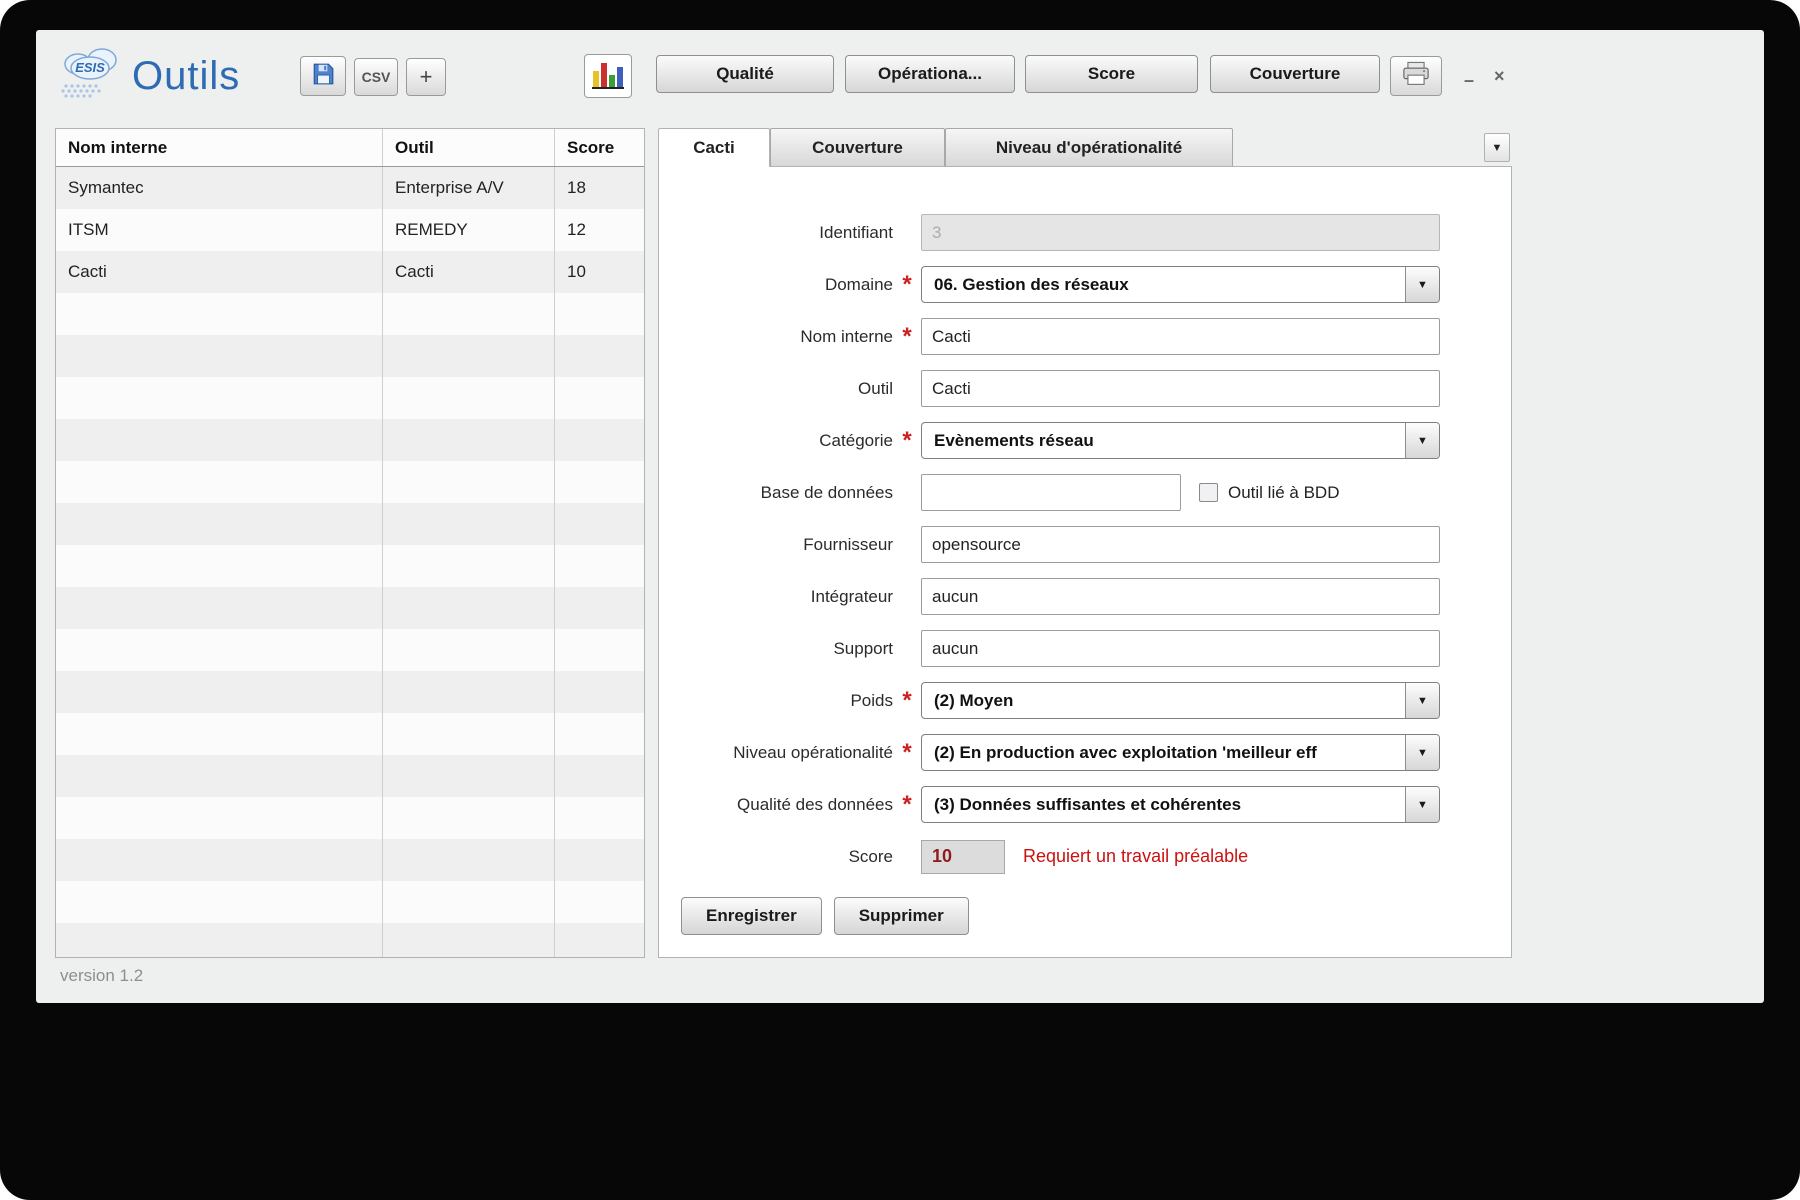 This screenshot has height=1200, width=1800. Describe the element at coordinates (1208, 492) in the screenshot. I see `outil-lie-bdd-checkbox` at that location.